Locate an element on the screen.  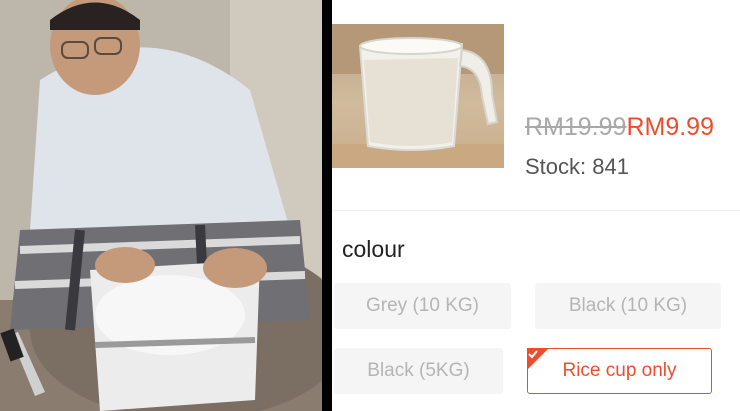
product-thumbnail is located at coordinates (418, 96).